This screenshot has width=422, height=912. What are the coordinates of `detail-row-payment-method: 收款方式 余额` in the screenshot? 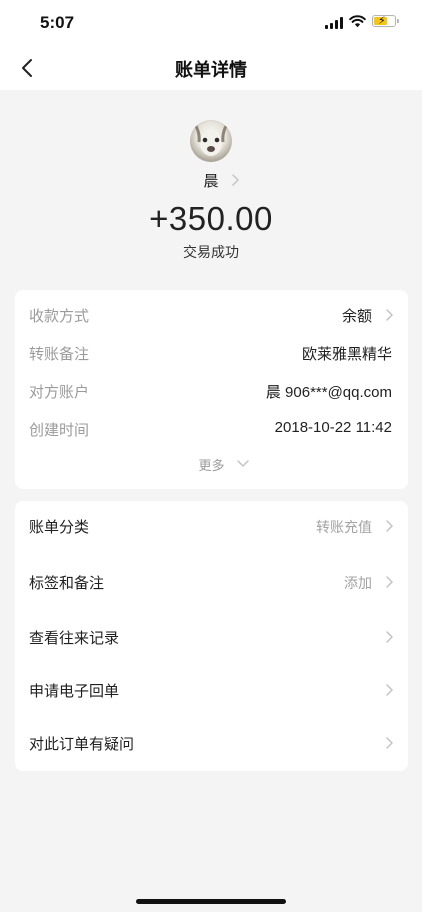 It's located at (211, 315).